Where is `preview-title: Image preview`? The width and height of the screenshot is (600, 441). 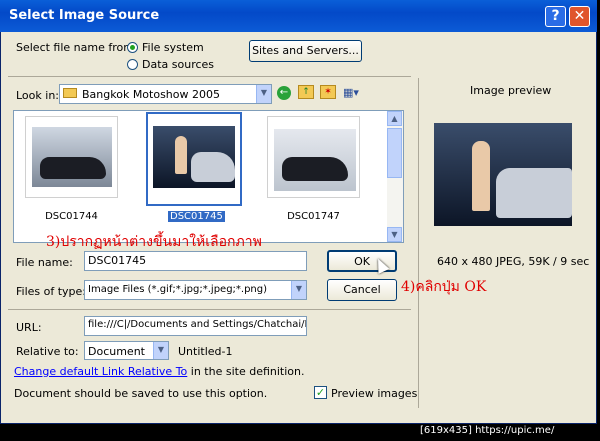
preview-title: Image preview is located at coordinates (511, 90).